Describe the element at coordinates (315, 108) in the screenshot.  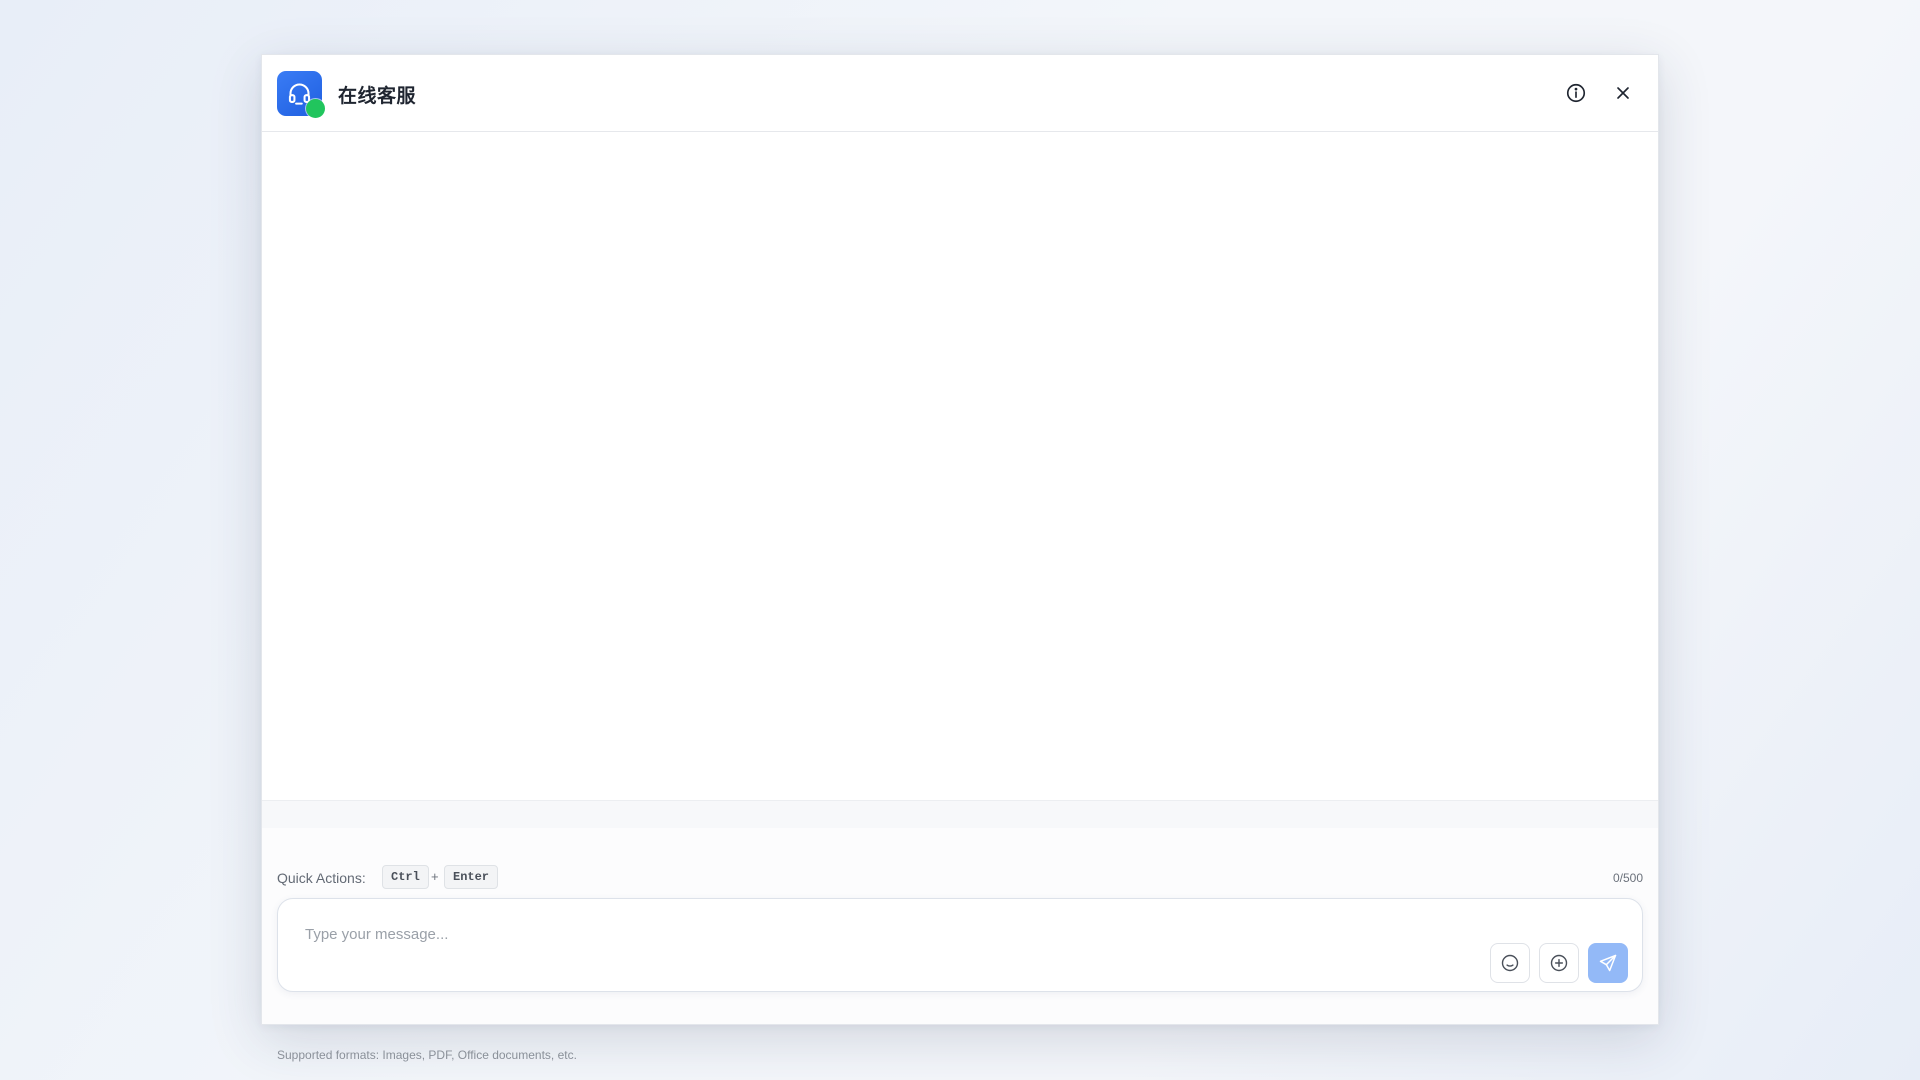
I see `online-status-dot` at that location.